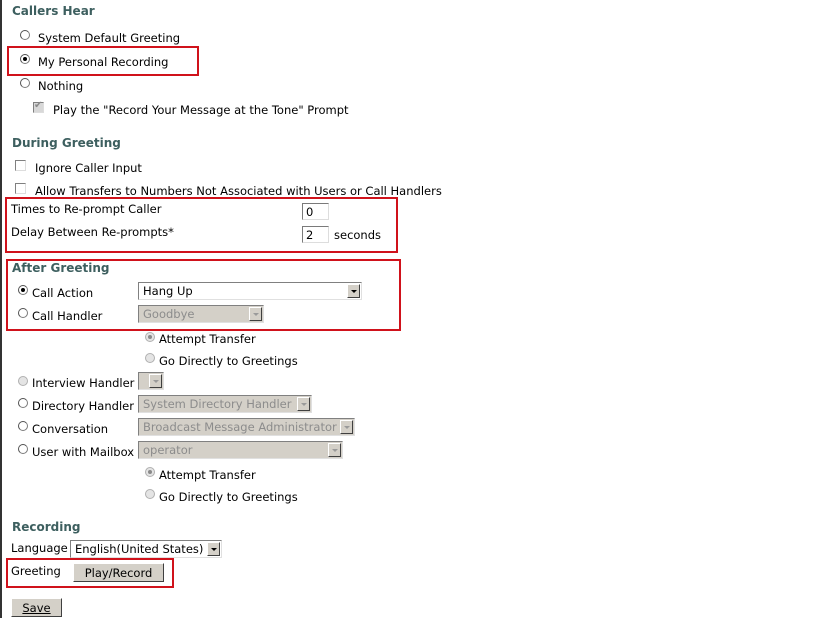  Describe the element at coordinates (20, 165) in the screenshot. I see `checkbox-ignore-caller-input` at that location.